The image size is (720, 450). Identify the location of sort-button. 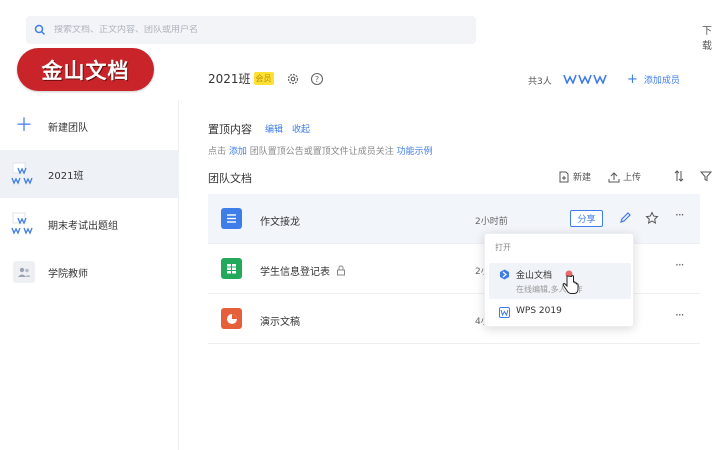
(680, 176).